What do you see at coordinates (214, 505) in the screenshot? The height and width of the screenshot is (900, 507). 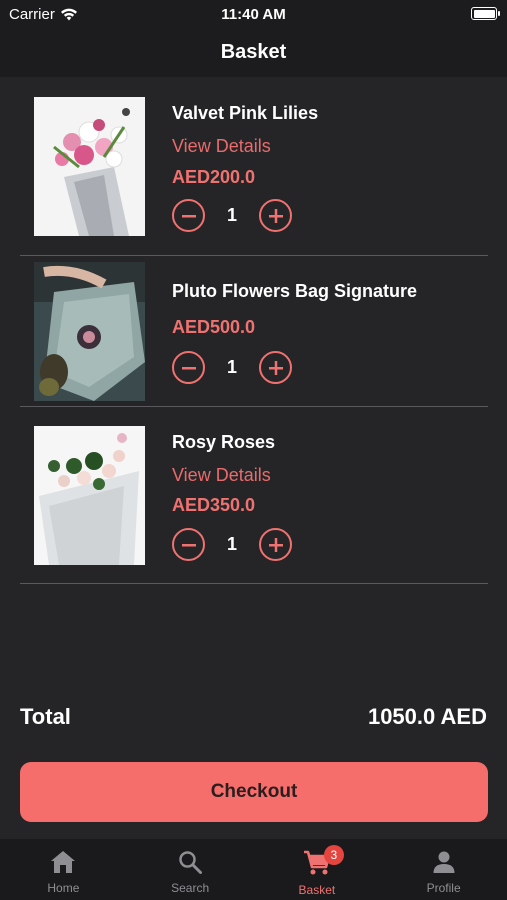 I see `product-price: AED350.0` at bounding box center [214, 505].